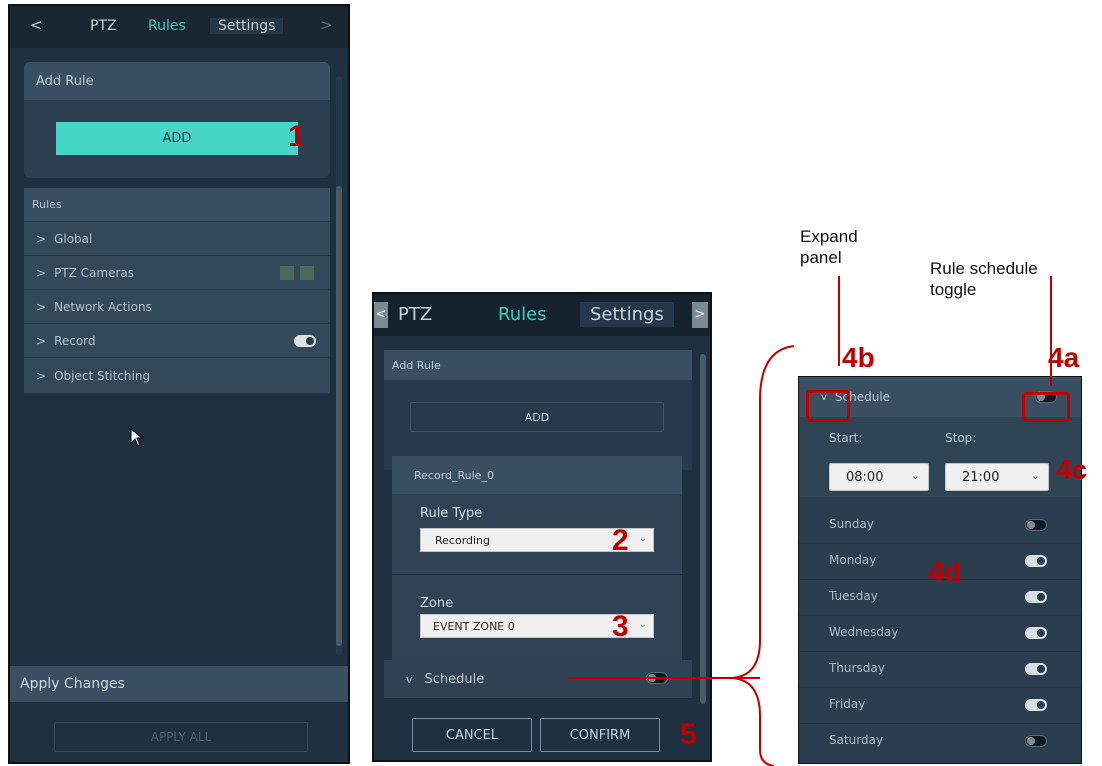  Describe the element at coordinates (865, 477) in the screenshot. I see `start-time-value: 08:00` at that location.